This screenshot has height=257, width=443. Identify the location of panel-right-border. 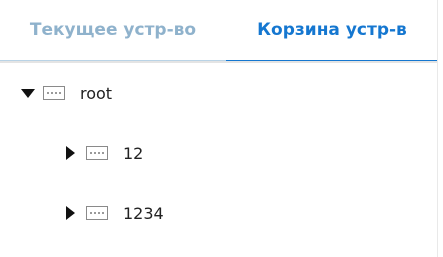
(437, 128).